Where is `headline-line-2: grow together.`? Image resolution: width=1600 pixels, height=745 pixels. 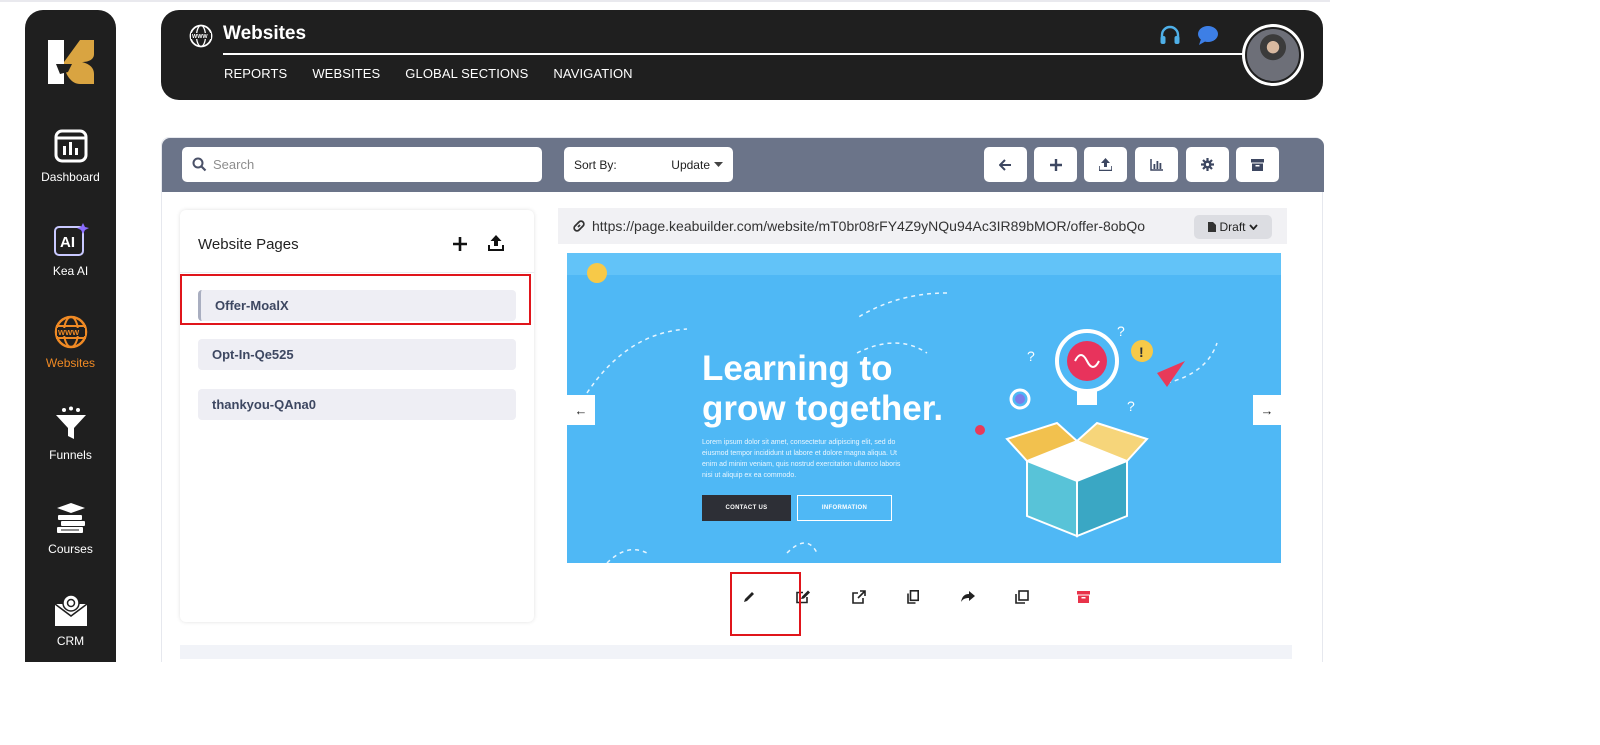 headline-line-2: grow together. is located at coordinates (823, 408).